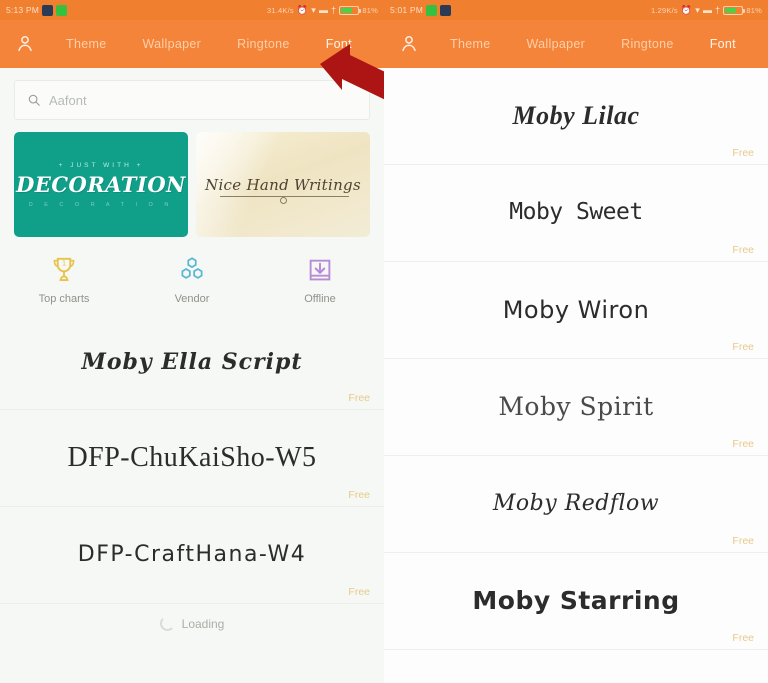 The image size is (768, 683). I want to click on search-input: Aafont, so click(192, 100).